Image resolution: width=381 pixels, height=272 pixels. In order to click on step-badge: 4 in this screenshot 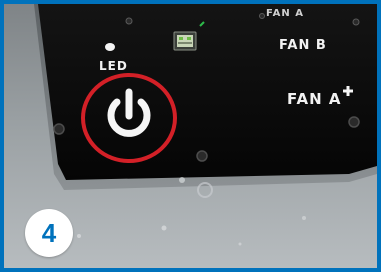, I will do `click(49, 233)`.